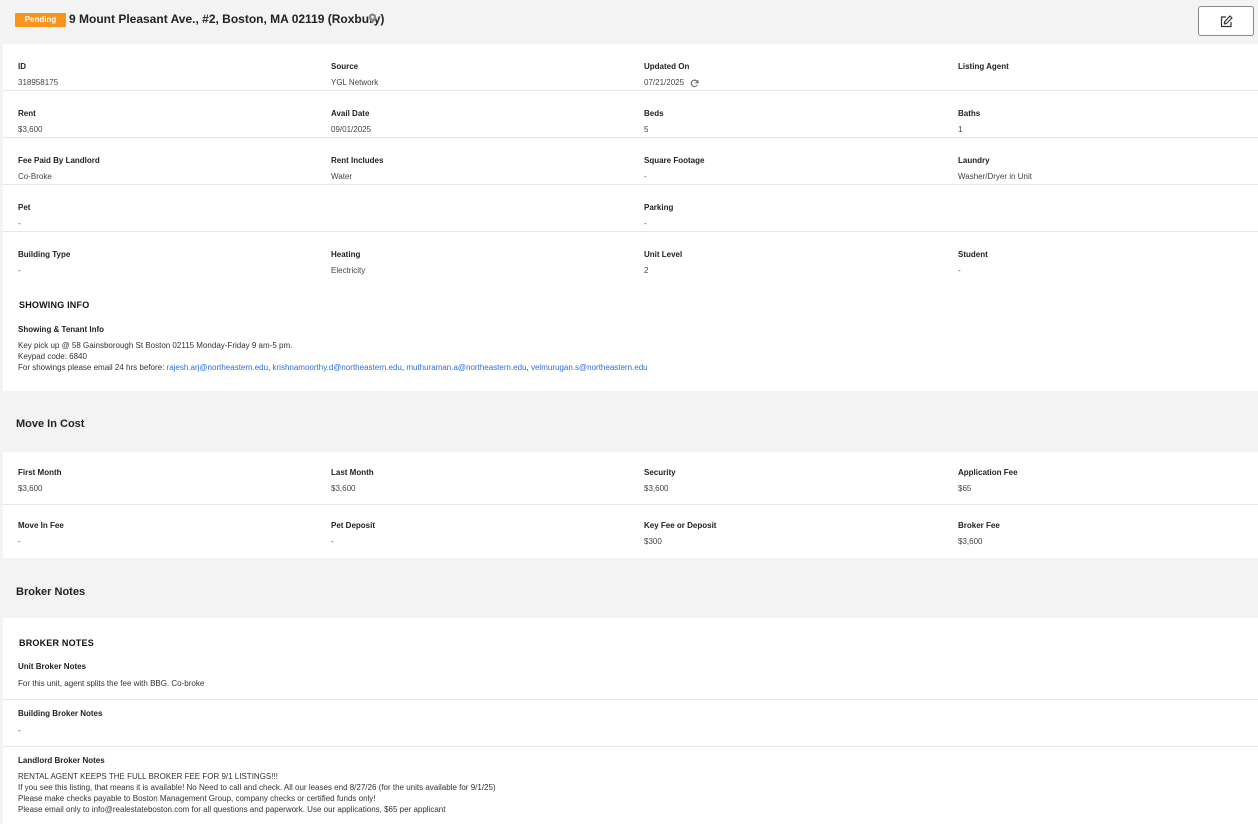 The image size is (1258, 824). I want to click on student-value: -, so click(959, 270).